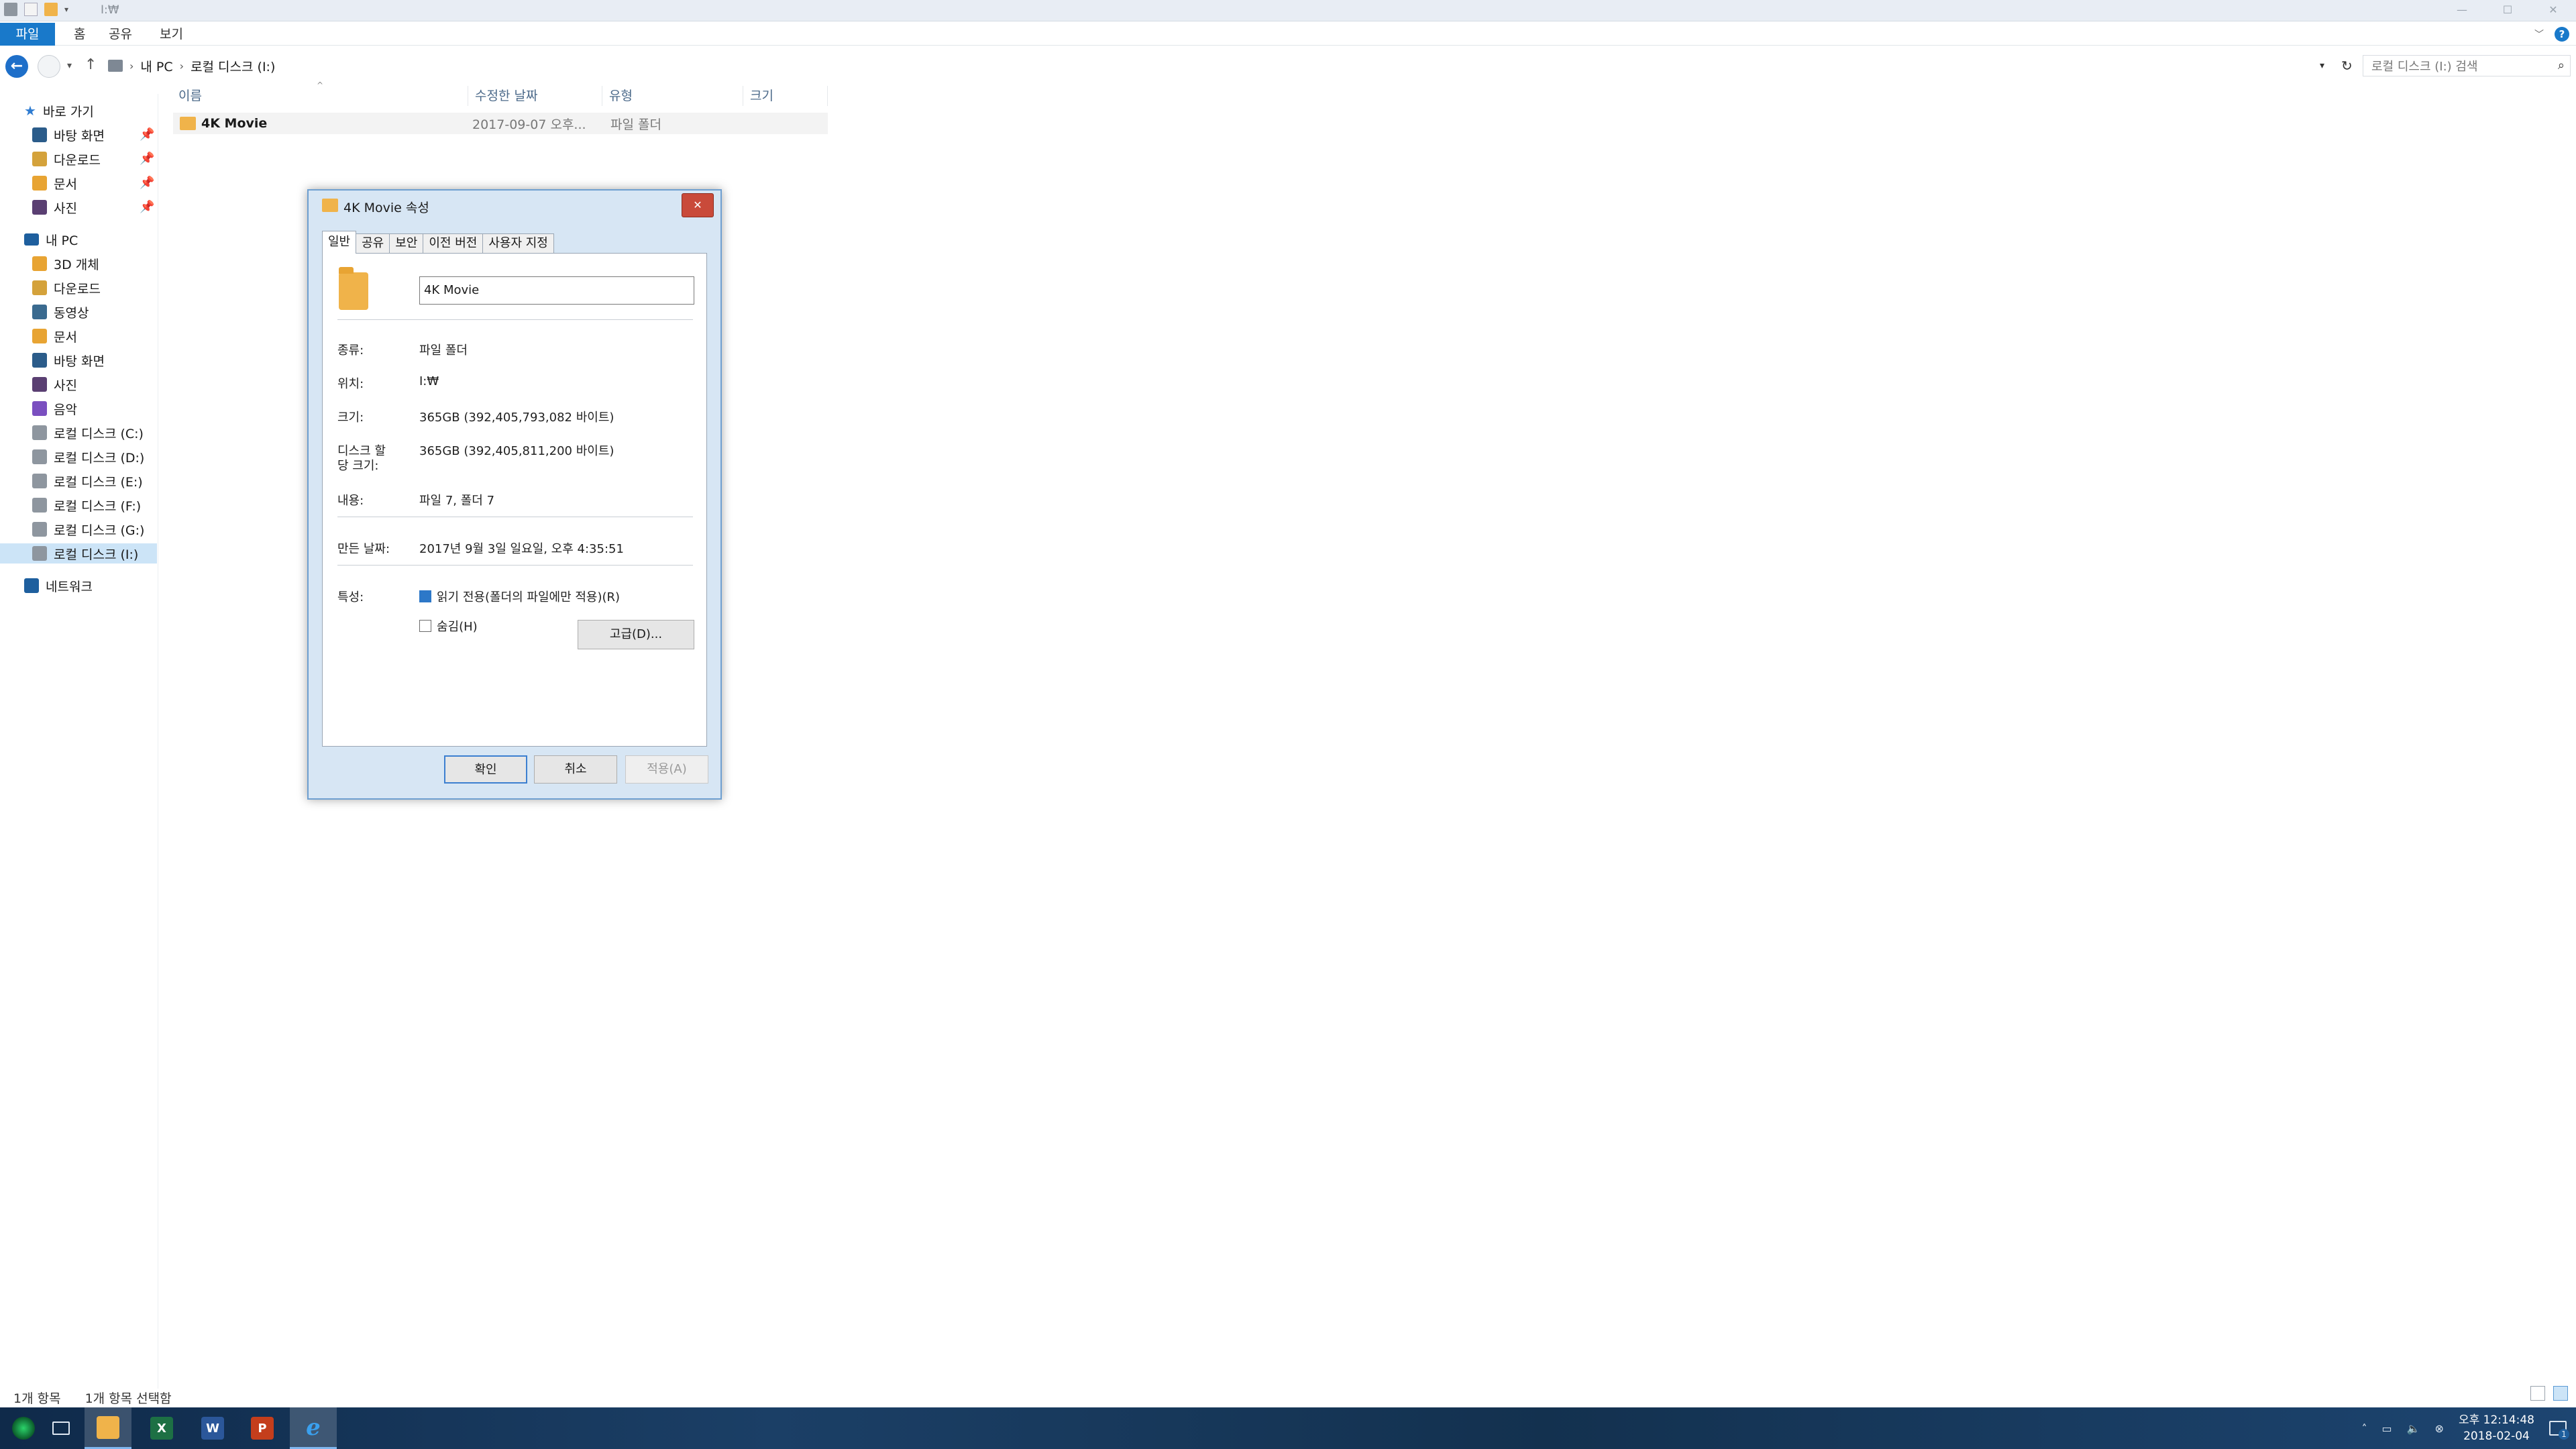 The width and height of the screenshot is (2576, 1449). What do you see at coordinates (68, 135) in the screenshot?
I see `nav-quick-desktop: 바탕 화면` at bounding box center [68, 135].